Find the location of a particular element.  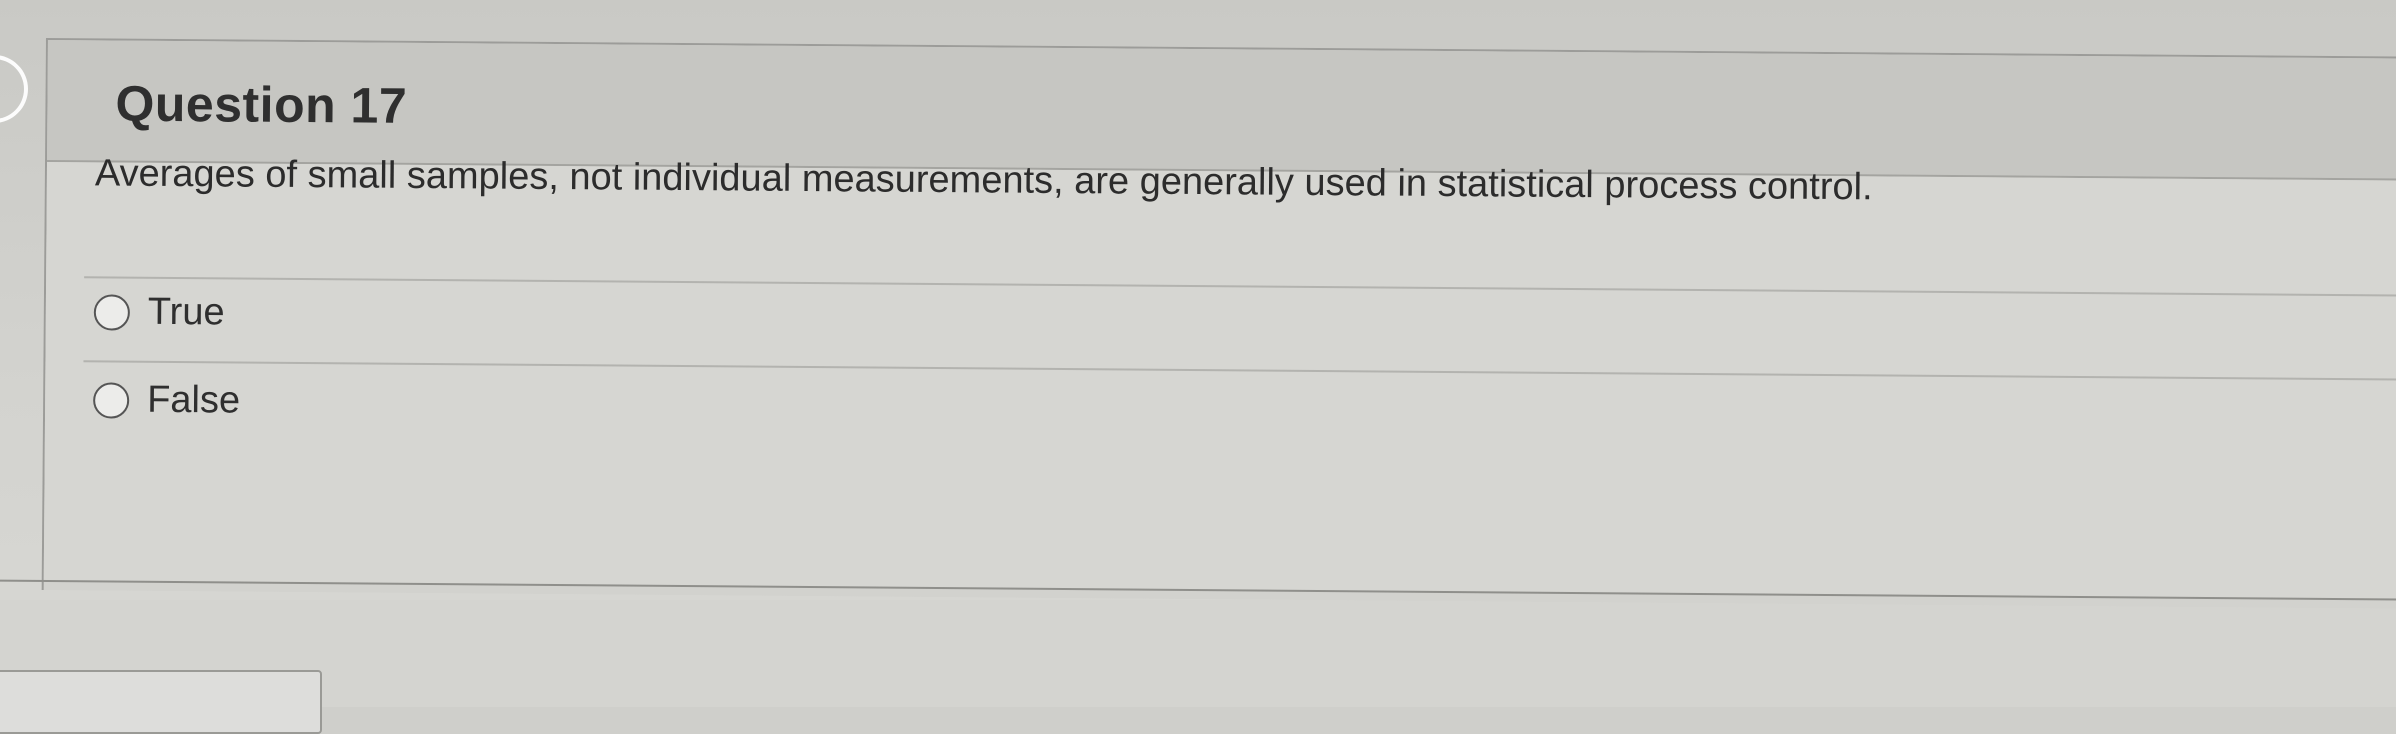

answer-label-false: False is located at coordinates (193, 400).